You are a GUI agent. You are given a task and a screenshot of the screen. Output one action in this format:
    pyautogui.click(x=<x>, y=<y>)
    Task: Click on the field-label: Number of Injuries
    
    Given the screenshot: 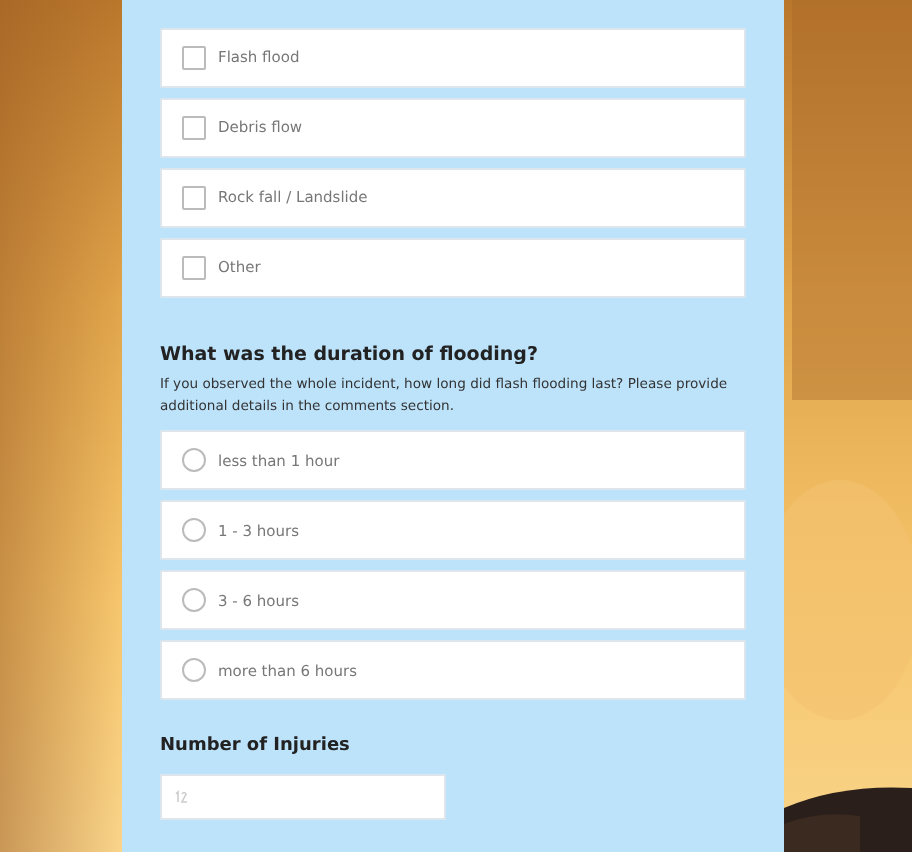 What is the action you would take?
    pyautogui.click(x=256, y=747)
    